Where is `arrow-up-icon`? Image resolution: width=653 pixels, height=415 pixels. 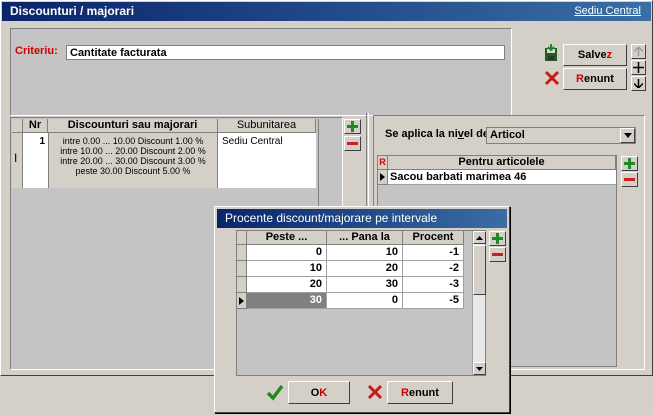 arrow-up-icon is located at coordinates (638, 51).